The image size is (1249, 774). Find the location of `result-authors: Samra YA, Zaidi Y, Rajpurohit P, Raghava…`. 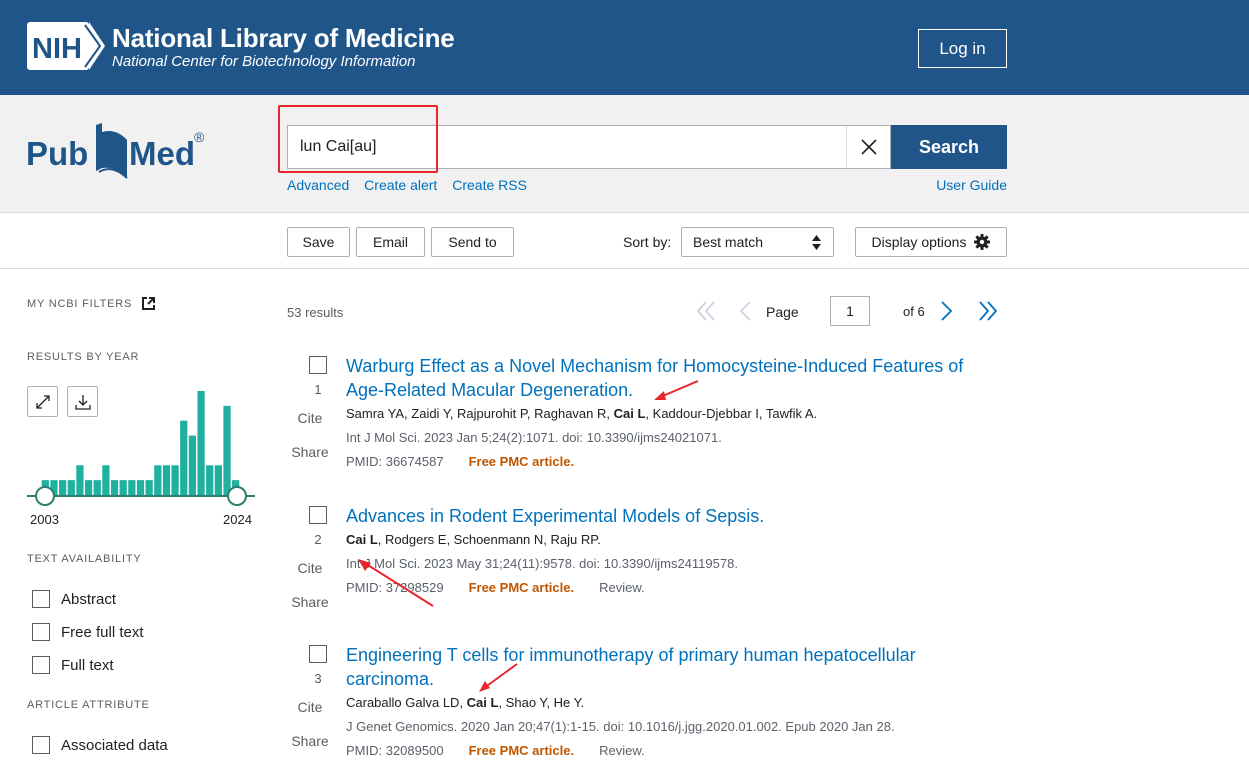

result-authors: Samra YA, Zaidi Y, Rajpurohit P, Raghava… is located at coordinates (582, 413).